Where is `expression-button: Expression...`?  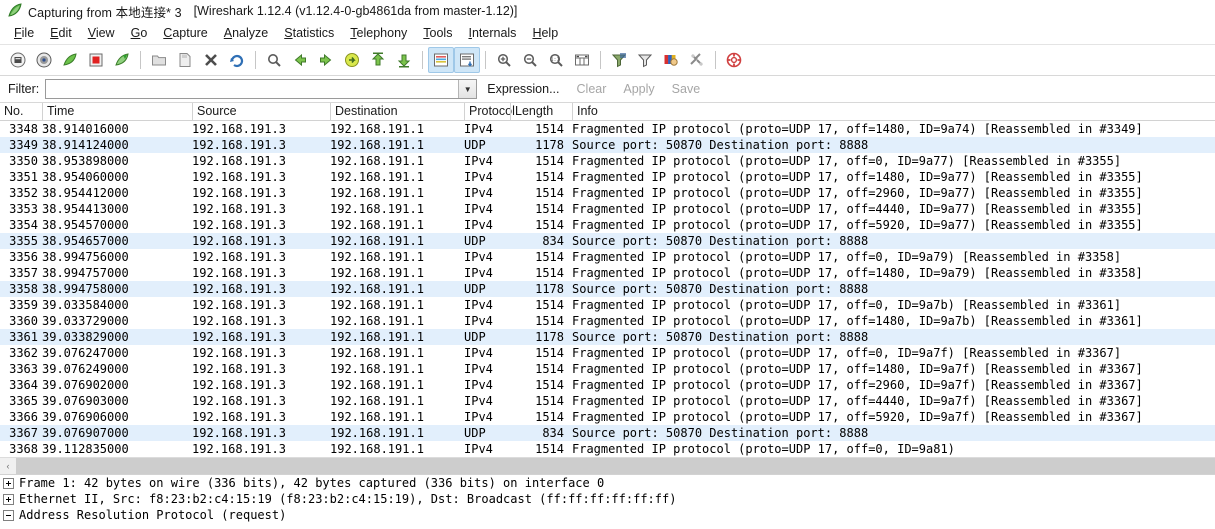
expression-button: Expression... is located at coordinates (523, 89).